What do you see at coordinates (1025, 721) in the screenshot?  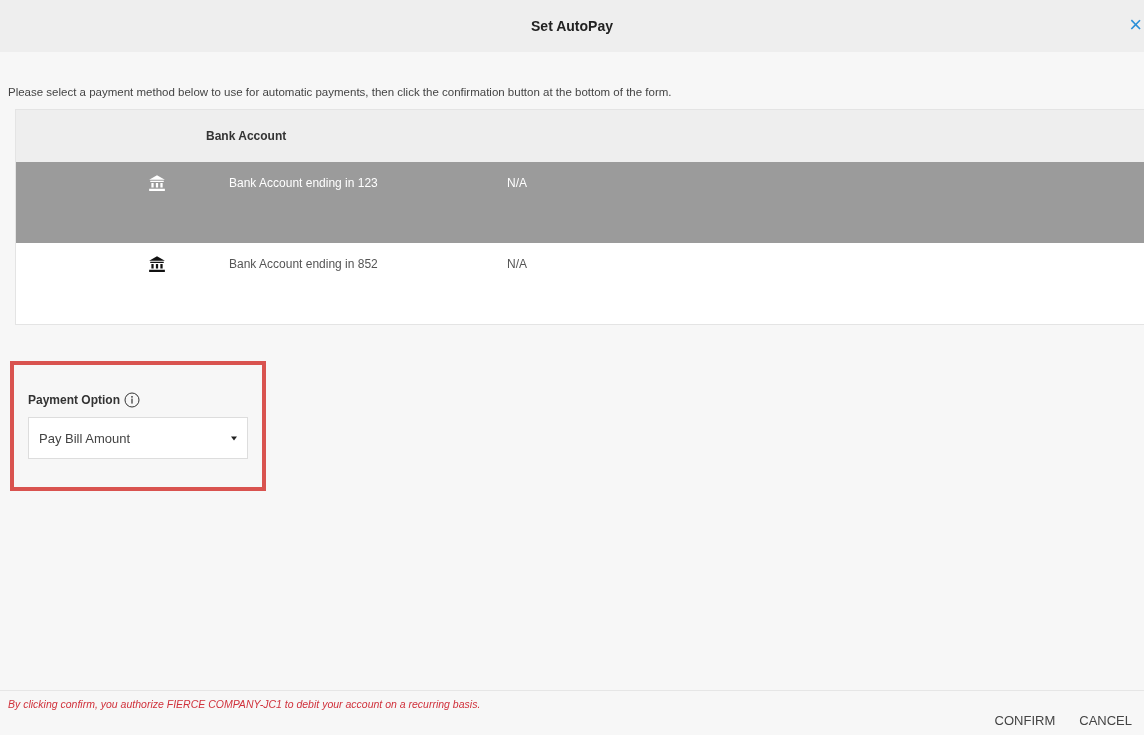 I see `confirm-button: CONFIRM` at bounding box center [1025, 721].